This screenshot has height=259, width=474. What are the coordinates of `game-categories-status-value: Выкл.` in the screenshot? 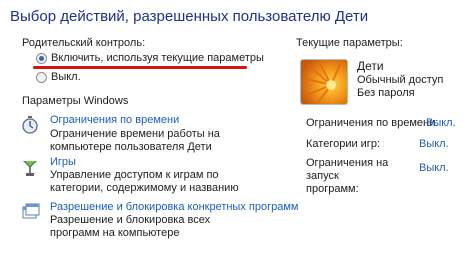 It's located at (434, 144).